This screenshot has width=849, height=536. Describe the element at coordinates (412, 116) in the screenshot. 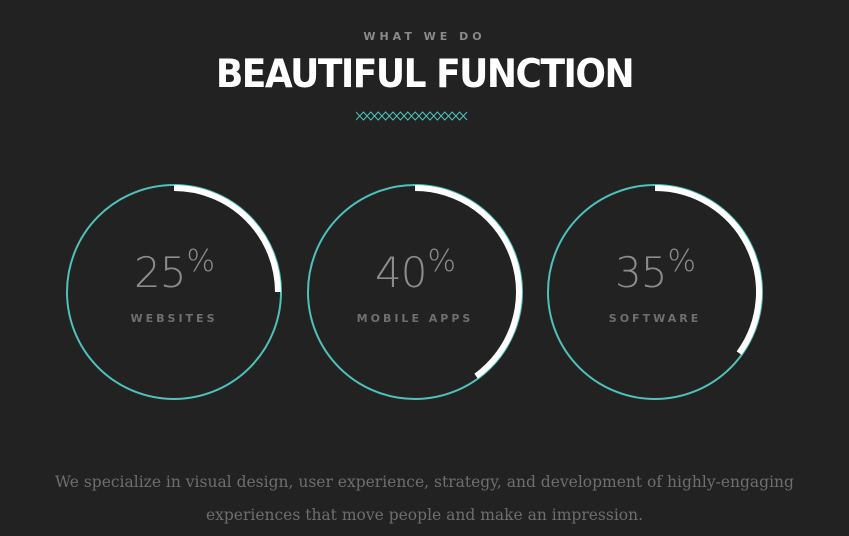

I see `zigzag-divider-icon` at that location.